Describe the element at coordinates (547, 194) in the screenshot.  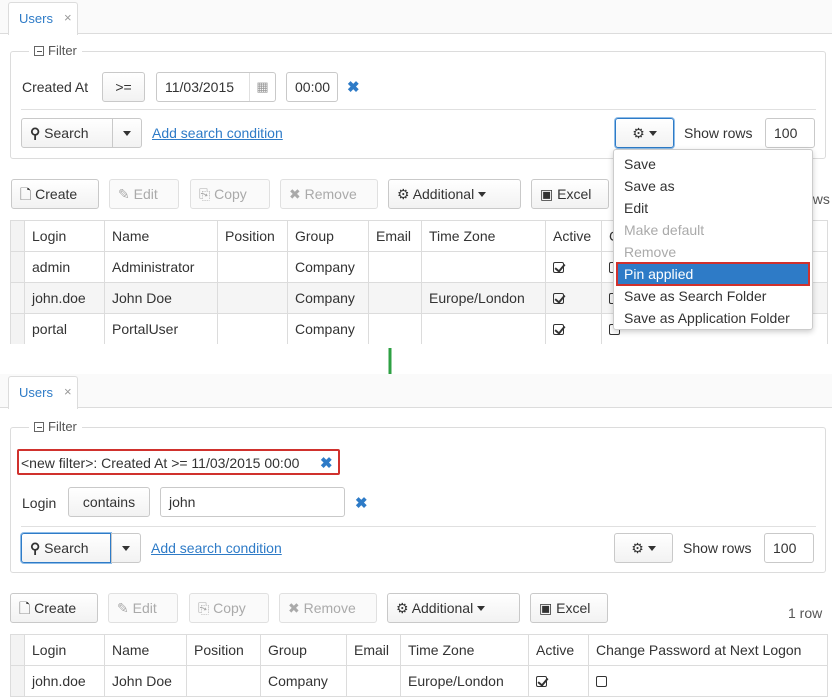
I see `excel-icon: ▣` at that location.